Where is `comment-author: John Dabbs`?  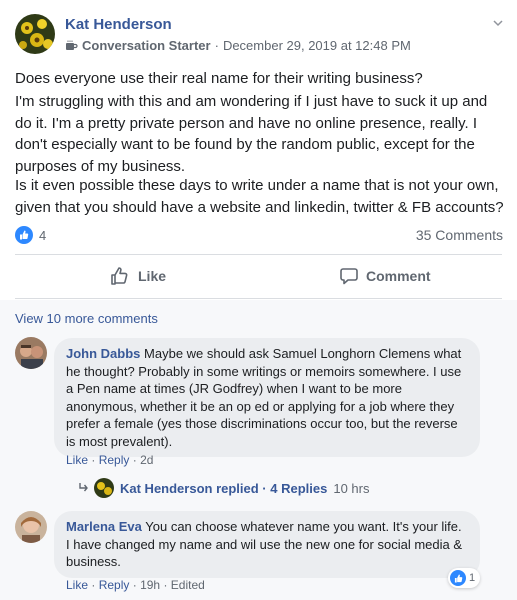 comment-author: John Dabbs is located at coordinates (103, 353).